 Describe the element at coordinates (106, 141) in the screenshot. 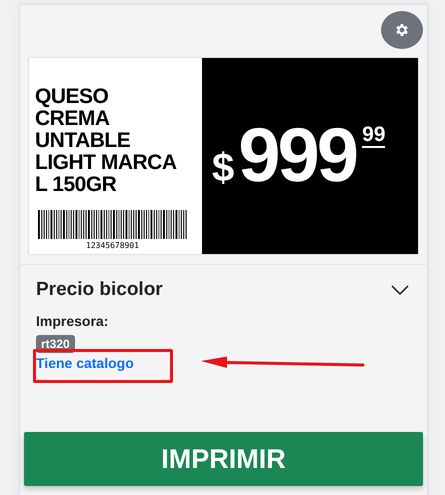

I see `product-name: QUESO CREMA UNTABLE LIGHT MARCA L 150GR` at that location.